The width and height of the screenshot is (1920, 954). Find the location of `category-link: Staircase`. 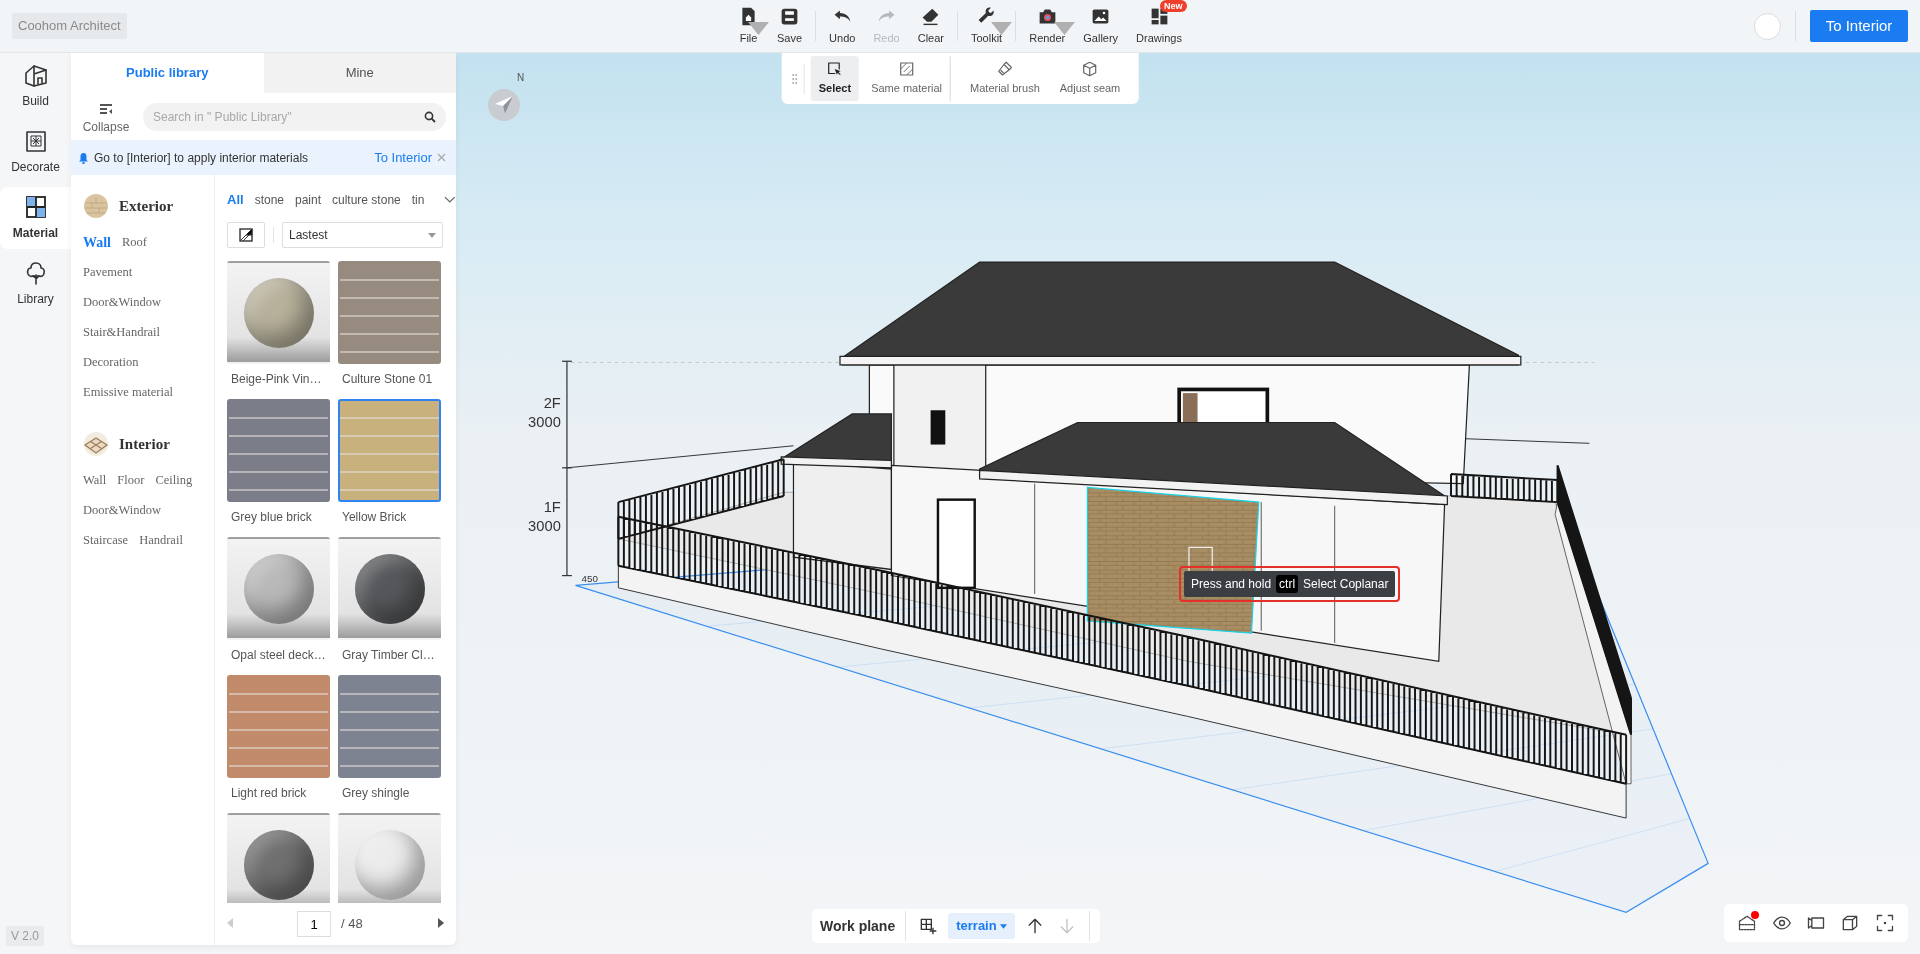

category-link: Staircase is located at coordinates (106, 540).